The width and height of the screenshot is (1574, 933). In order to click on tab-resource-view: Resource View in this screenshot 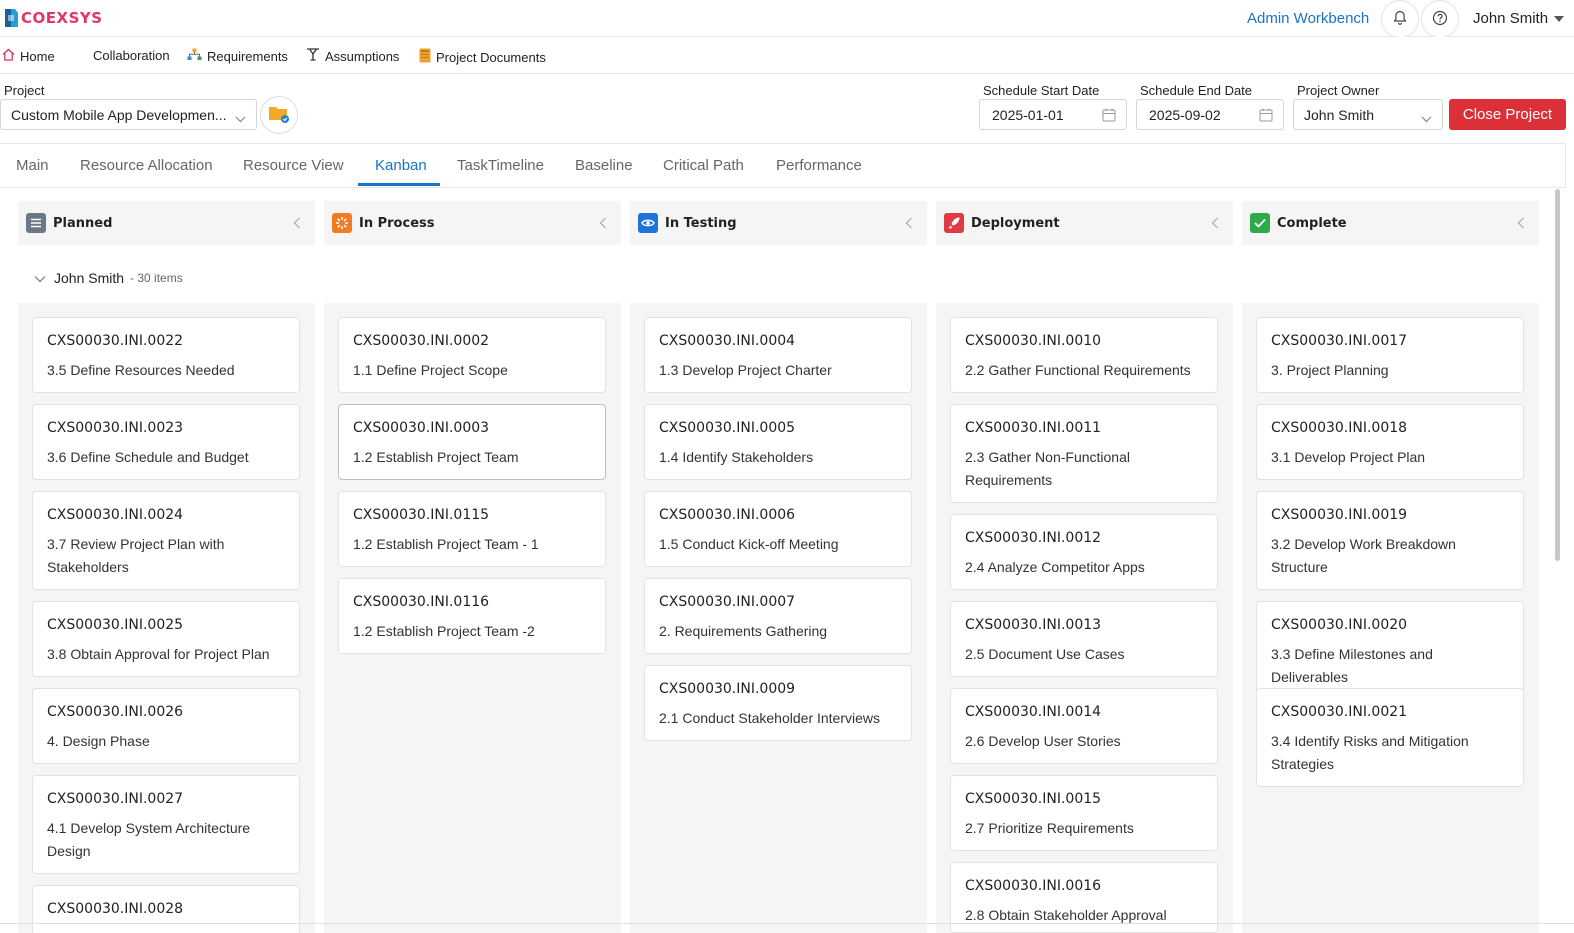, I will do `click(293, 165)`.